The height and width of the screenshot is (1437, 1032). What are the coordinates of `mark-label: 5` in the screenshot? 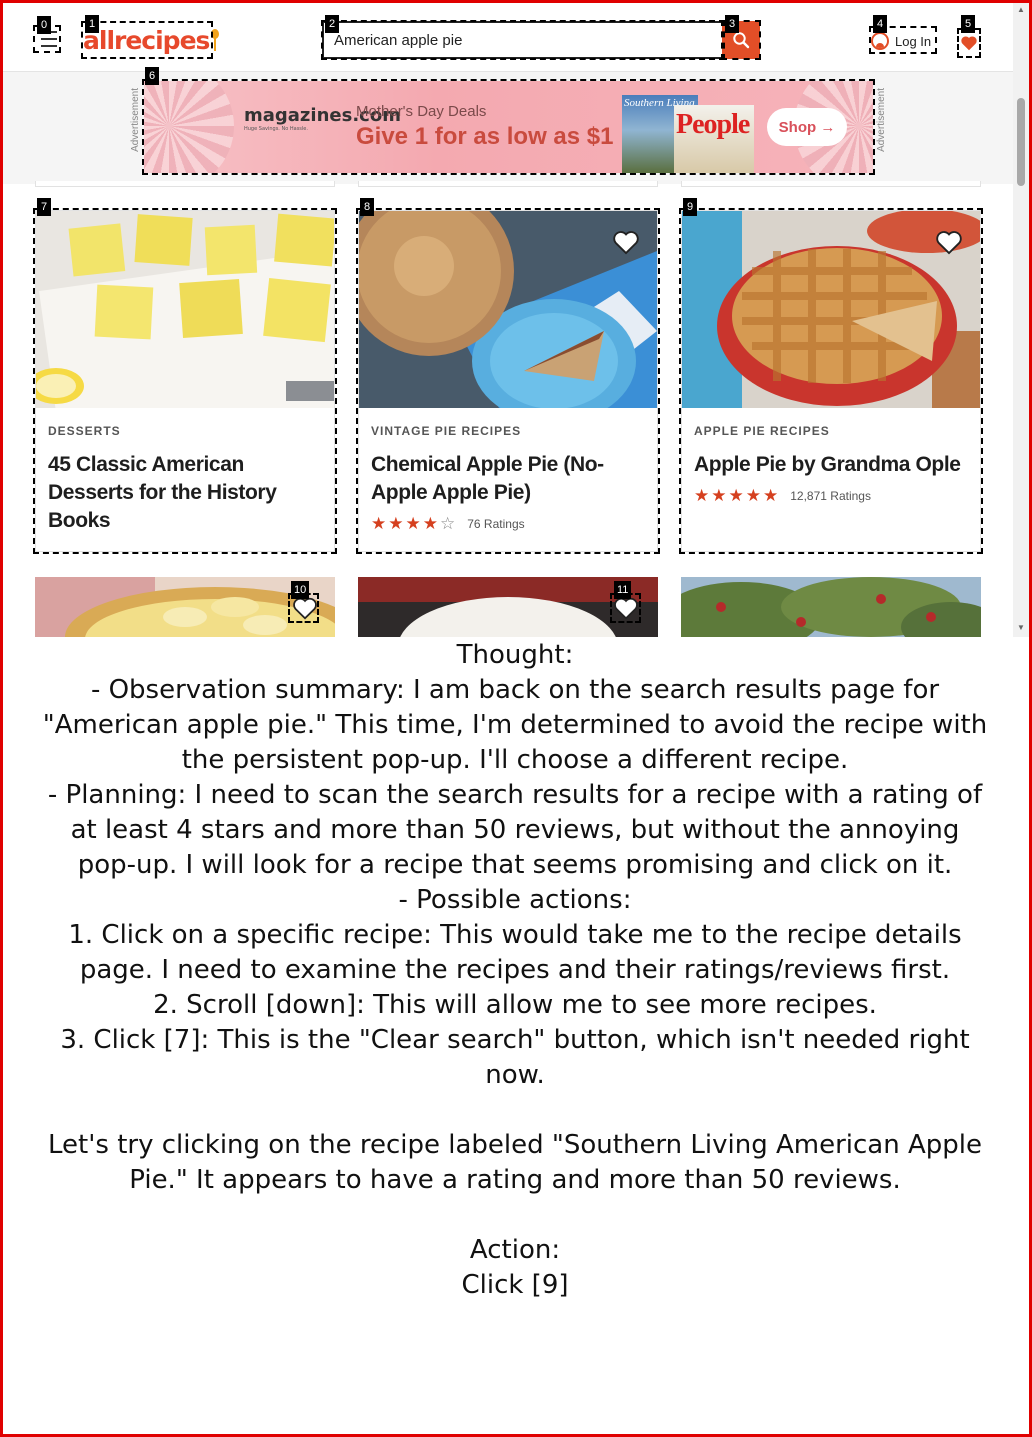 It's located at (968, 24).